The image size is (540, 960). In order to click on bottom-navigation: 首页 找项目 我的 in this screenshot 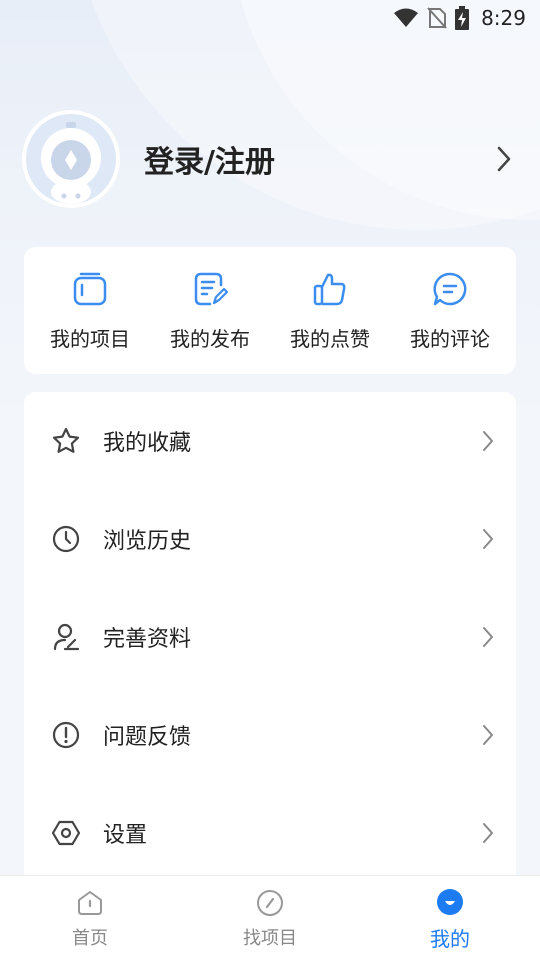, I will do `click(270, 917)`.